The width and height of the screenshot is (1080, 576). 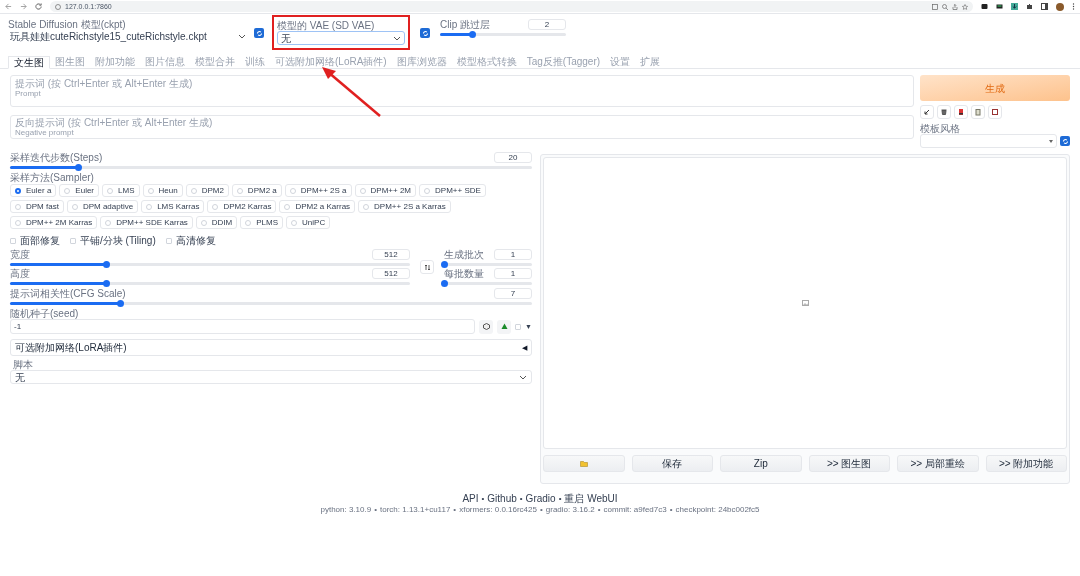 What do you see at coordinates (502, 499) in the screenshot?
I see `footer-link: Github` at bounding box center [502, 499].